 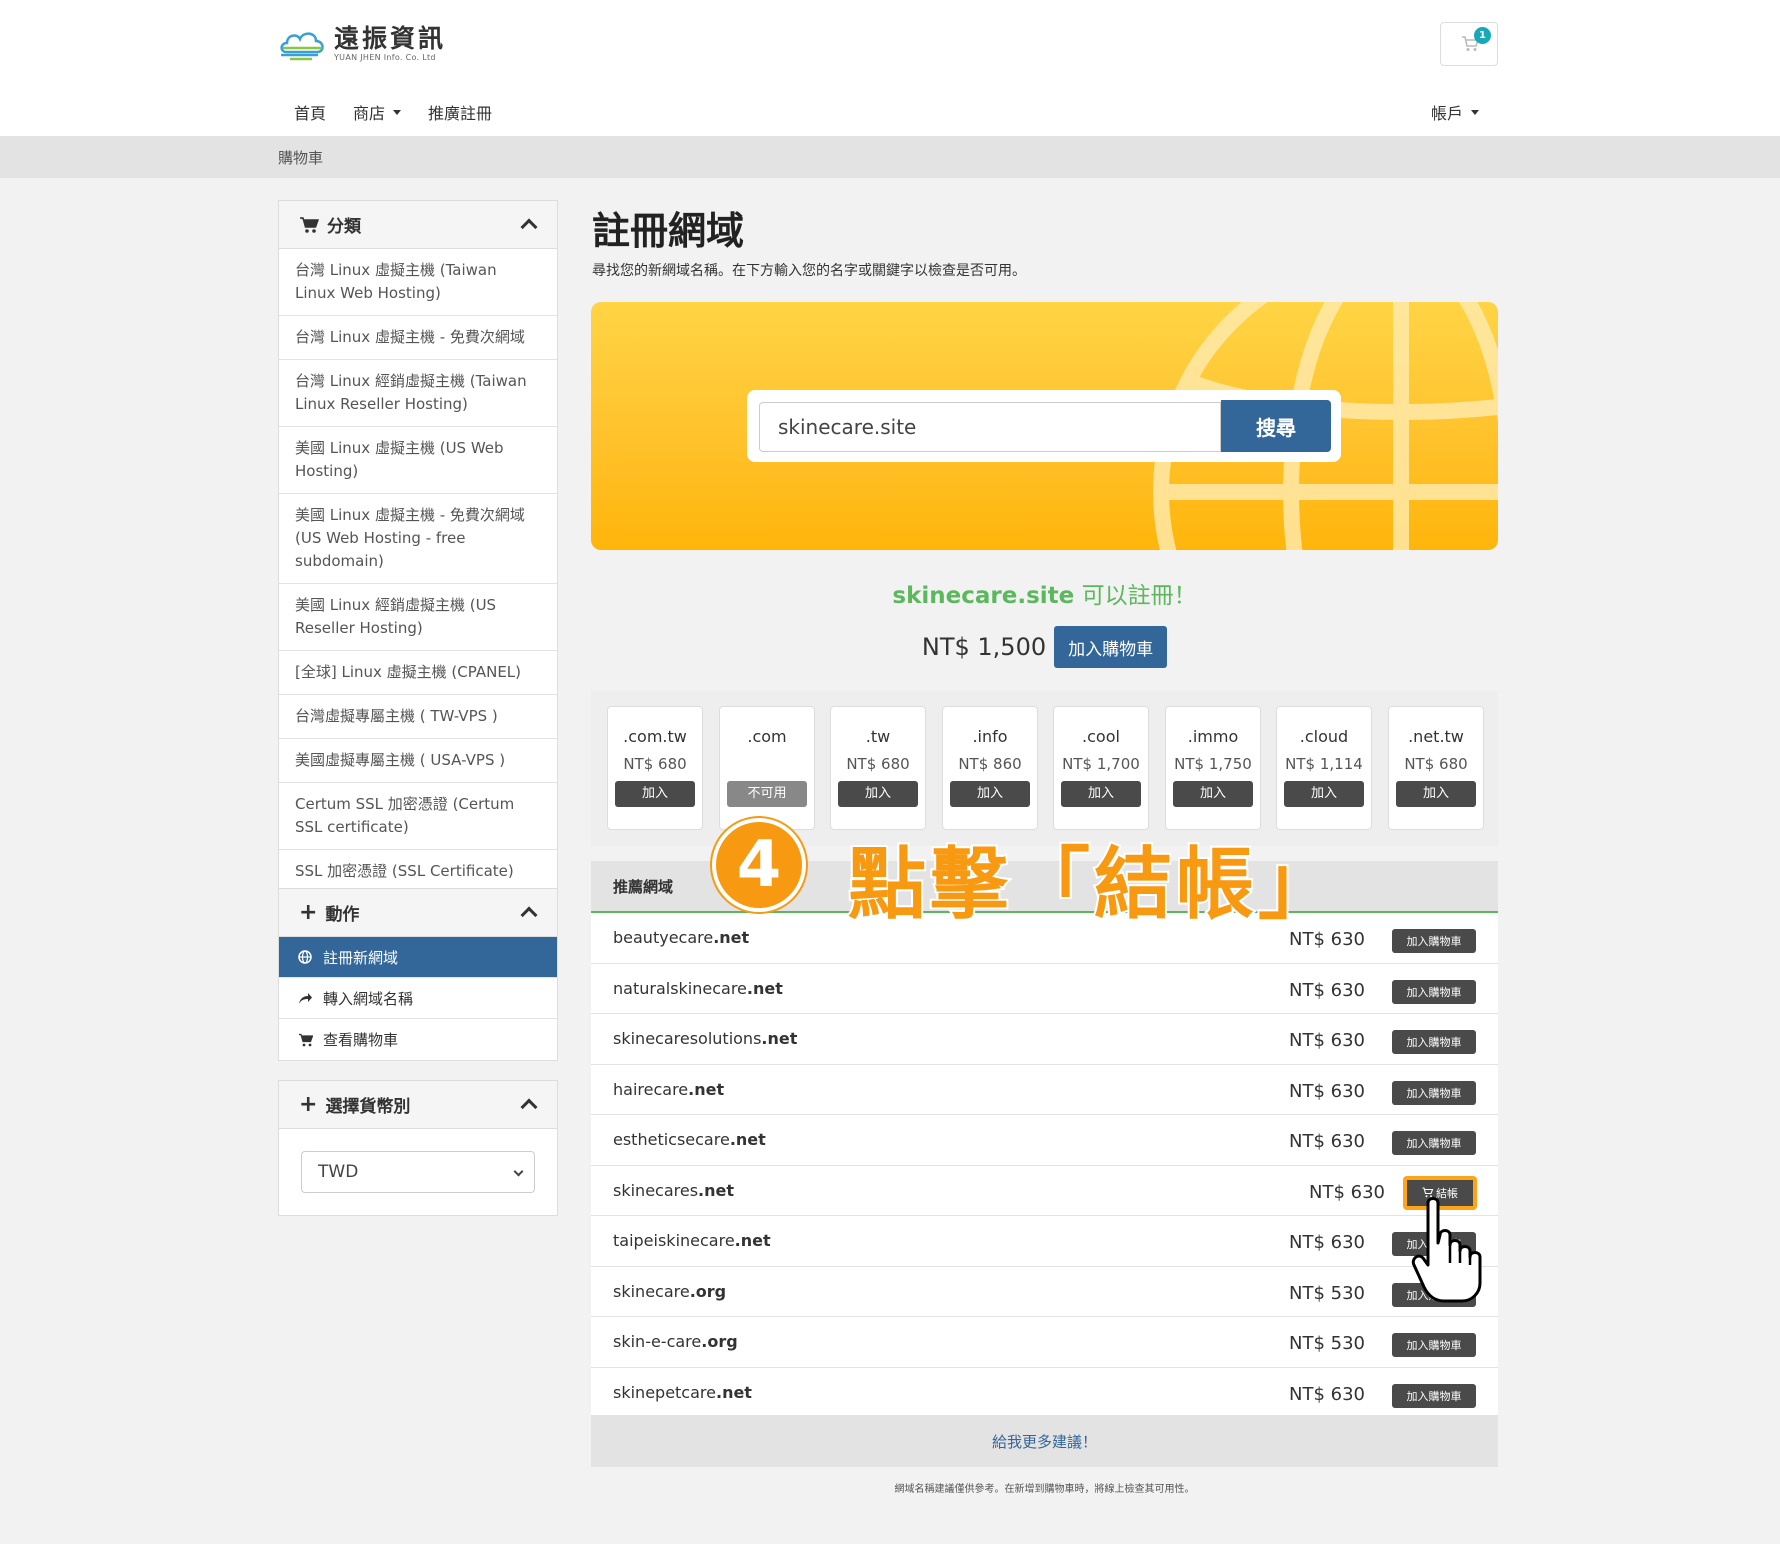 What do you see at coordinates (1101, 764) in the screenshot?
I see `tld-price: NT$ 1,700` at bounding box center [1101, 764].